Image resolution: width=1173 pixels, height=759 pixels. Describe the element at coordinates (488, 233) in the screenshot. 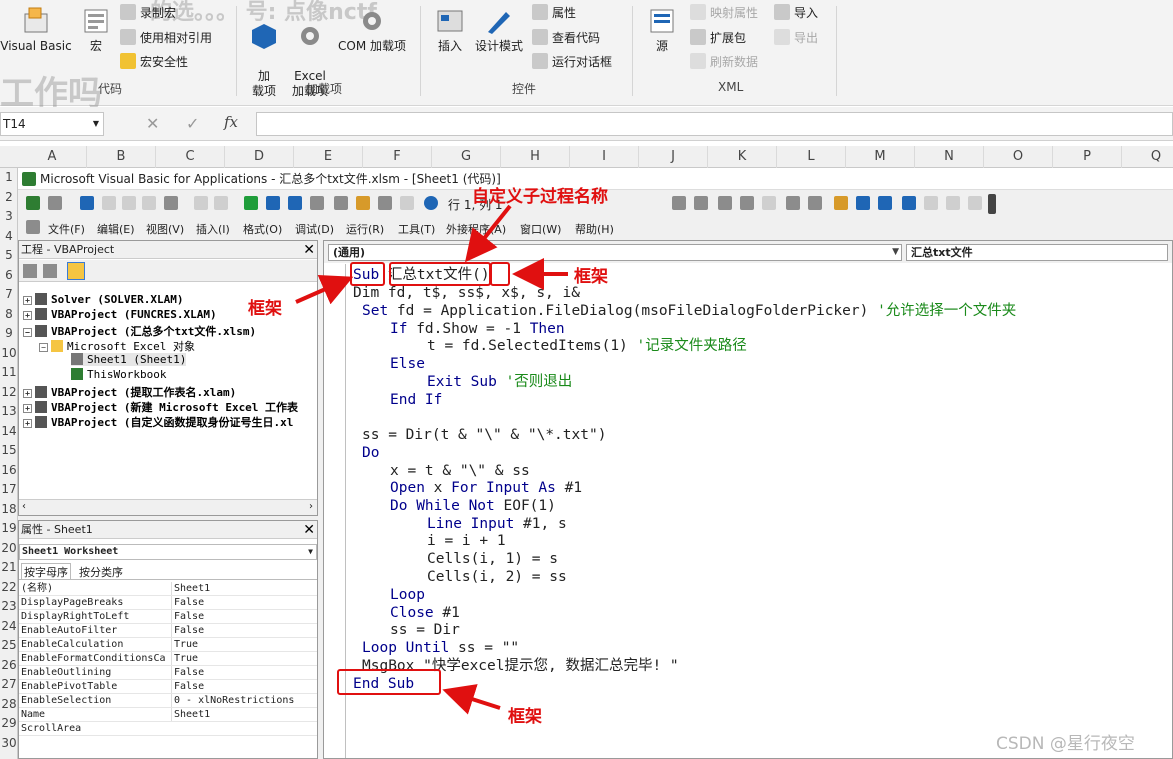

I see `arrow-to-proc-name` at that location.